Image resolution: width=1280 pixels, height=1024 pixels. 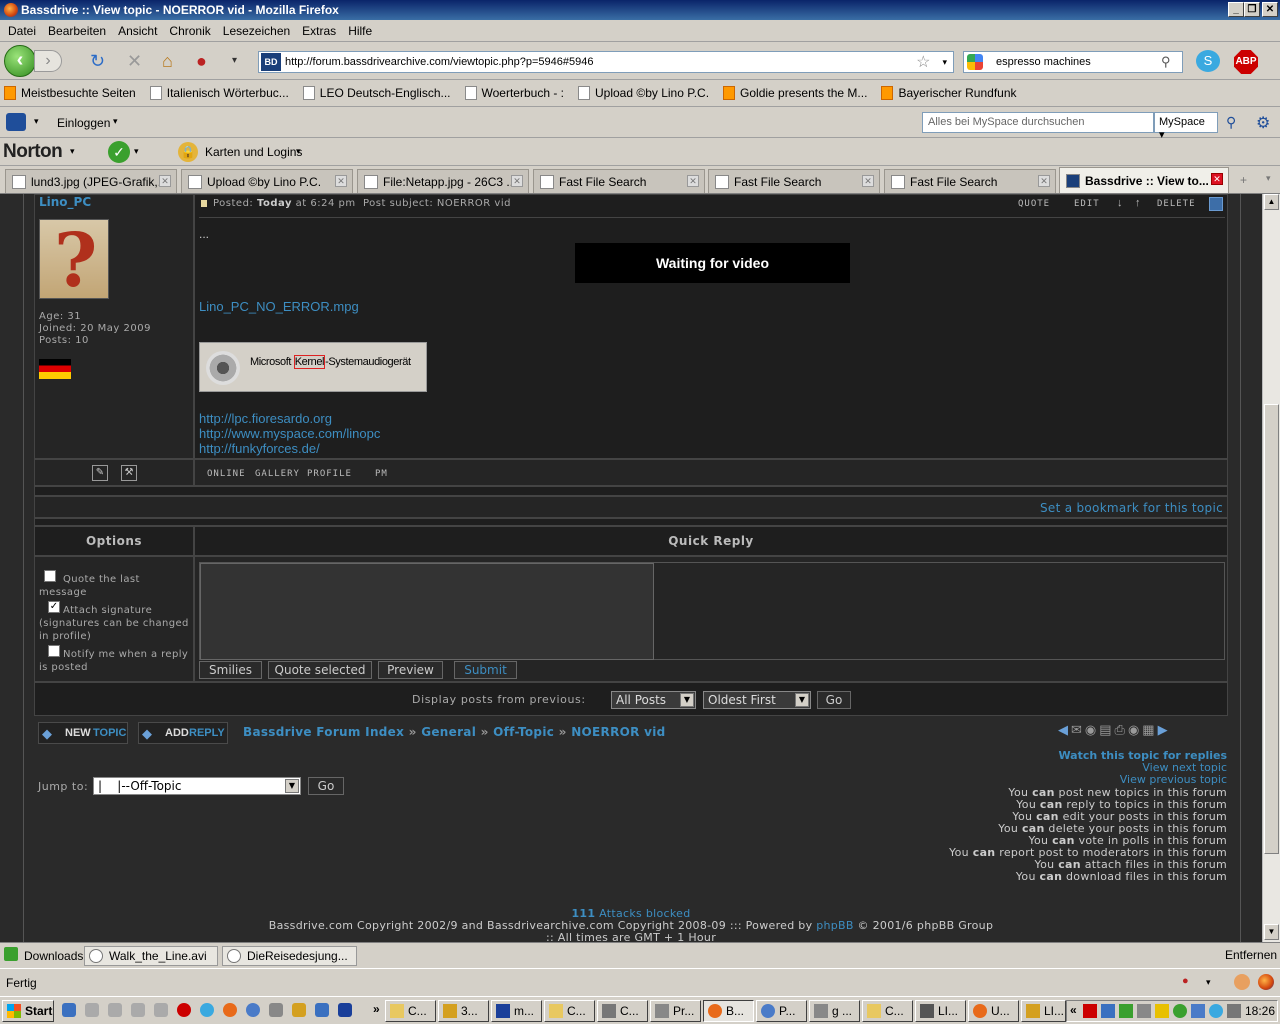 What do you see at coordinates (83, 123) in the screenshot?
I see `login-button: Einloggen` at bounding box center [83, 123].